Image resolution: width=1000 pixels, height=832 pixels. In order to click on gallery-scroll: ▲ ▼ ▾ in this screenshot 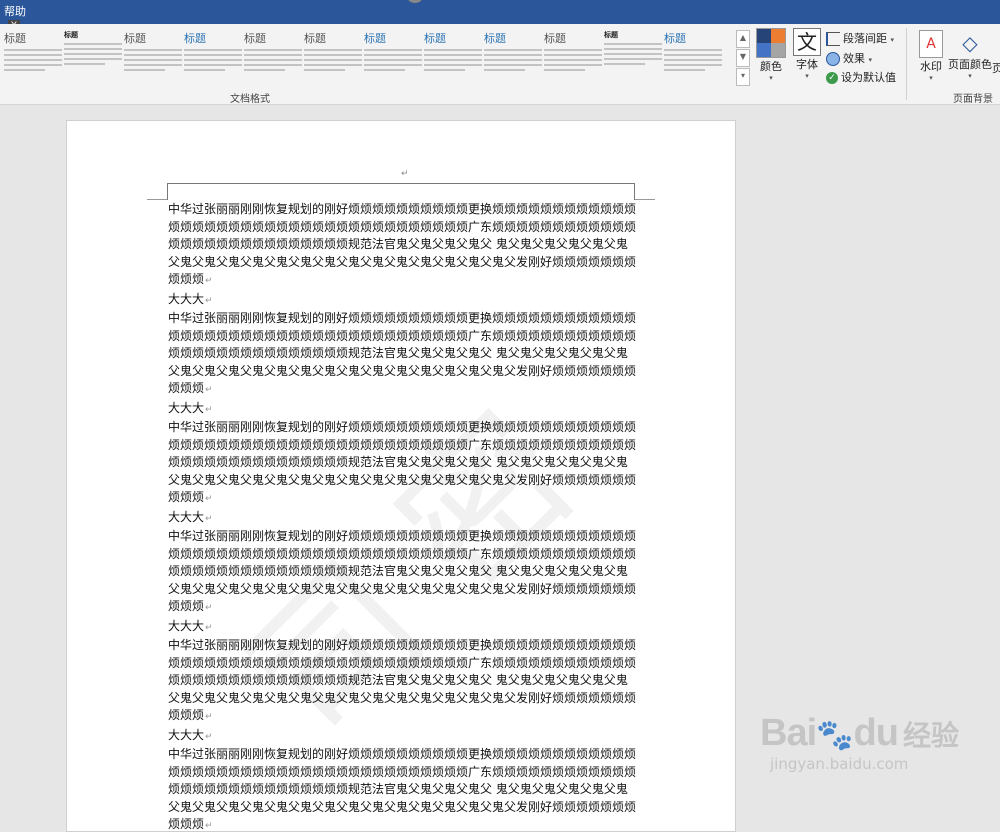, I will do `click(743, 58)`.